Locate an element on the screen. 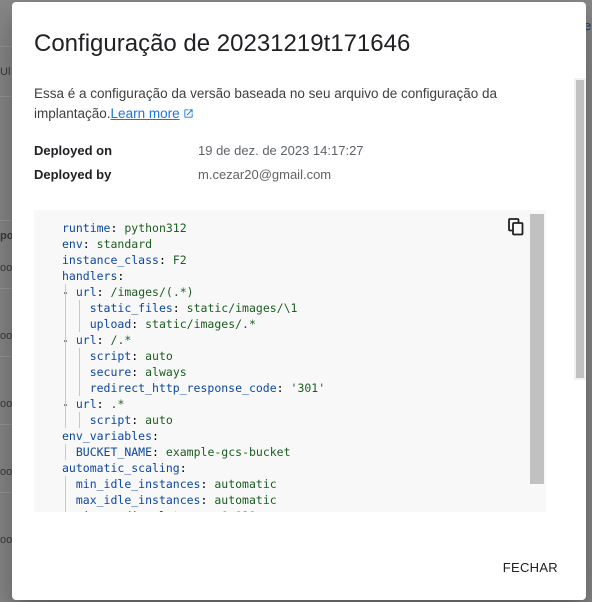 The height and width of the screenshot is (602, 592). config-line: - url: .* is located at coordinates (93, 404).